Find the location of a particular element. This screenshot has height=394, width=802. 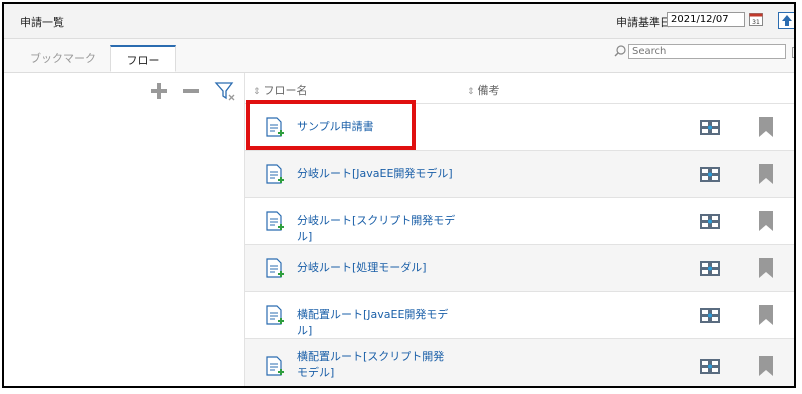

base-date-input is located at coordinates (706, 19).